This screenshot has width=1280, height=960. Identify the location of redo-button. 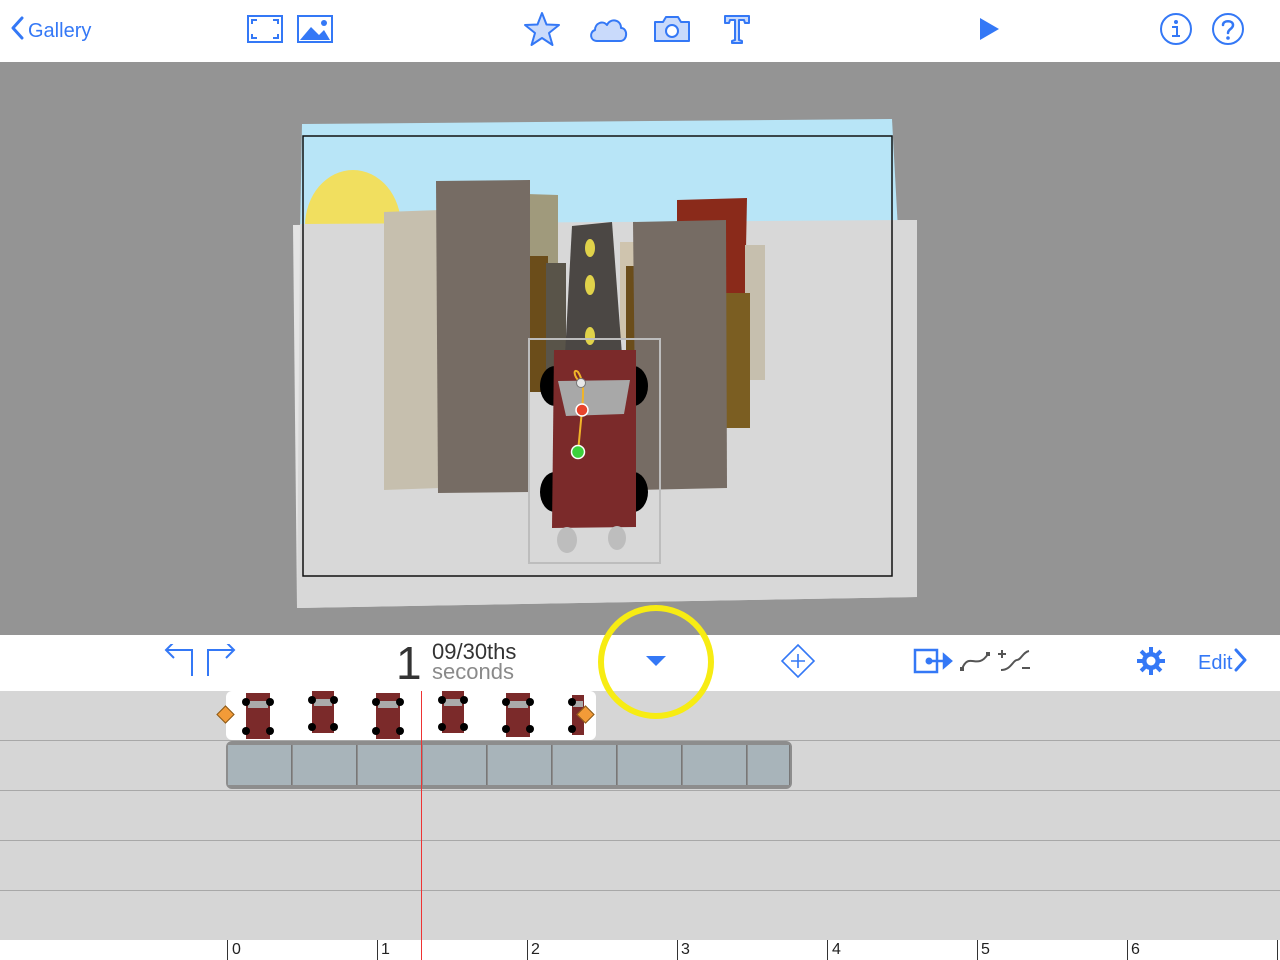
(222, 663).